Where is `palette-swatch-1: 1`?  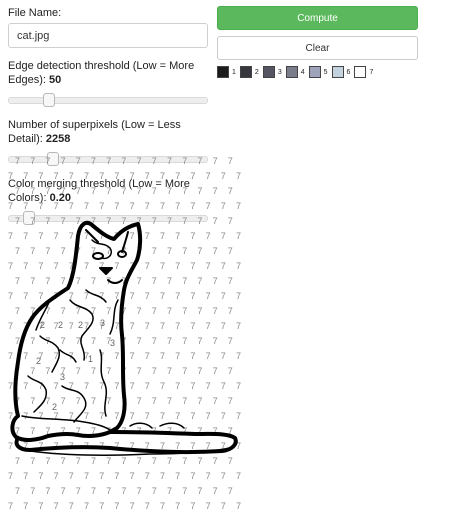
palette-swatch-1: 1 is located at coordinates (226, 72).